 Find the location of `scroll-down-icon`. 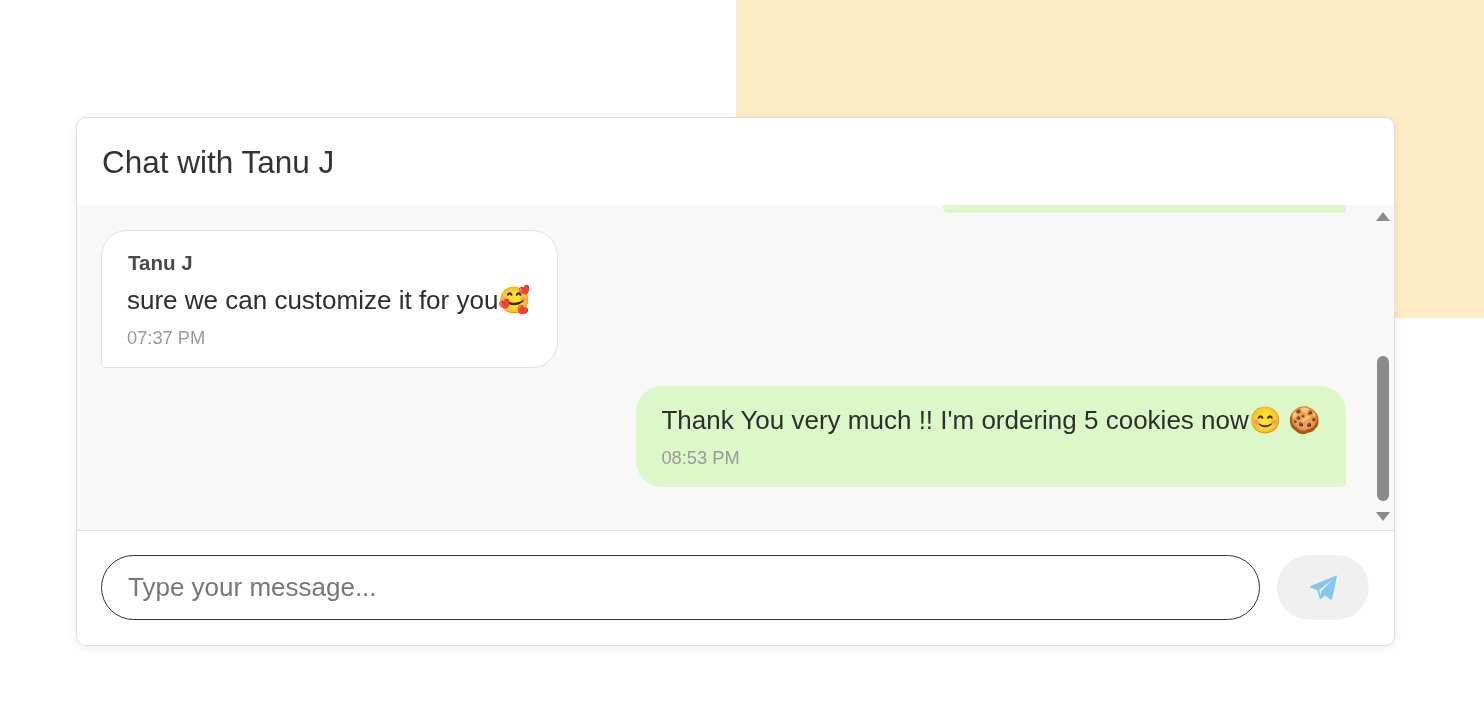

scroll-down-icon is located at coordinates (1382, 516).